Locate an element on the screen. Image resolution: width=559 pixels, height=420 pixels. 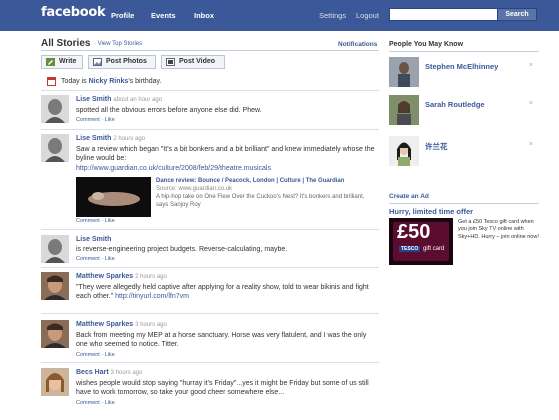
ad-image-amount: £50 is located at coordinates (414, 232).